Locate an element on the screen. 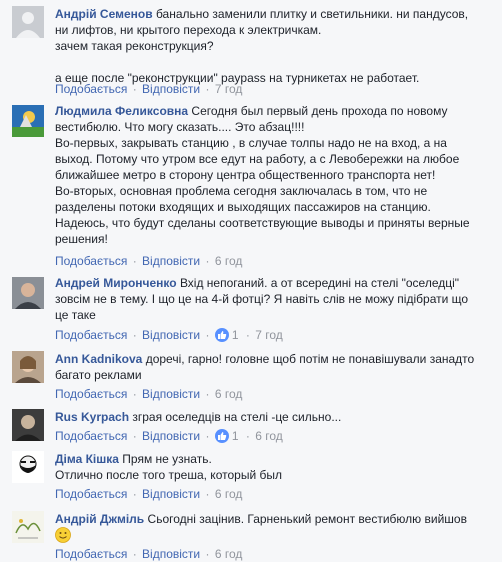 The height and width of the screenshot is (562, 502). comment-text: багато реклами is located at coordinates (98, 375).